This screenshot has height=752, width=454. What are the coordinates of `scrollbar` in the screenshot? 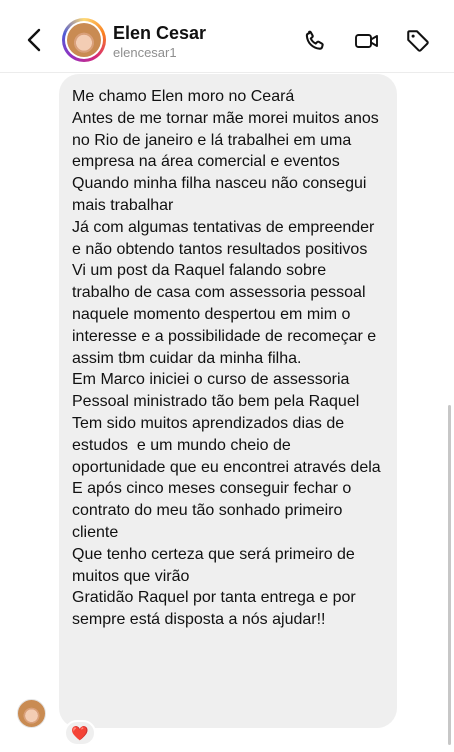 It's located at (449, 575).